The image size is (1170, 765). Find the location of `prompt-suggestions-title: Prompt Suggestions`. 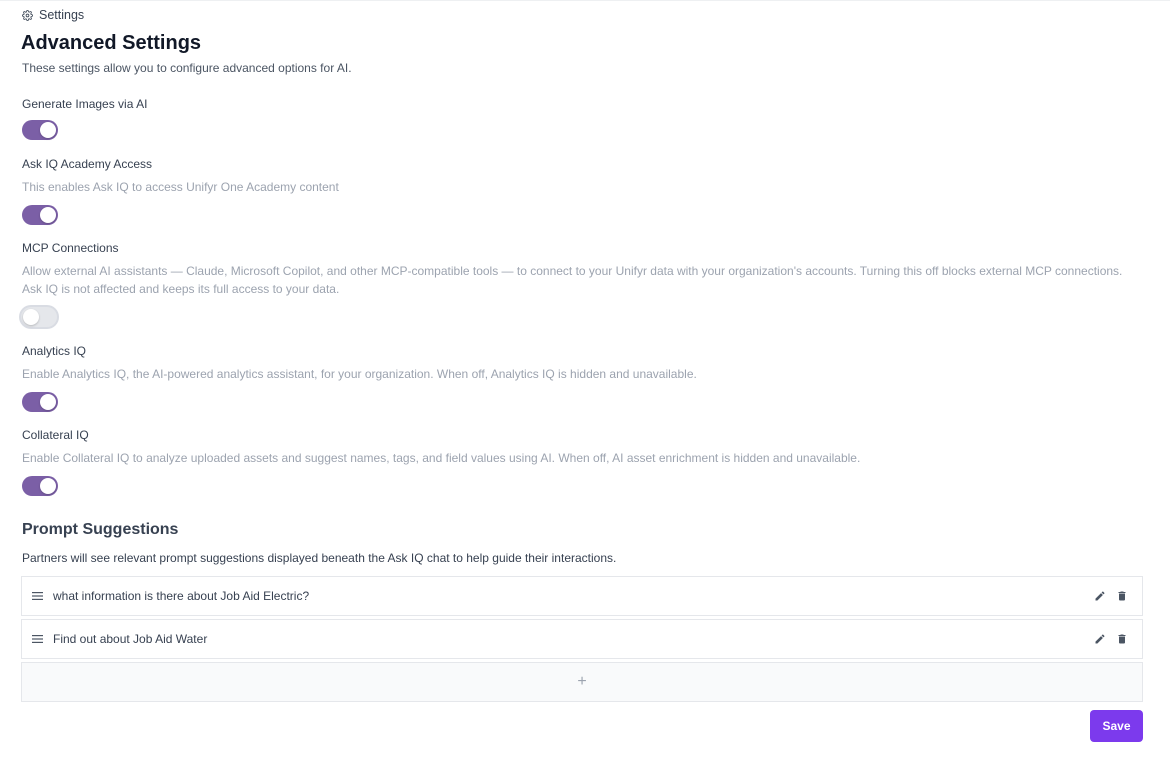

prompt-suggestions-title: Prompt Suggestions is located at coordinates (100, 529).